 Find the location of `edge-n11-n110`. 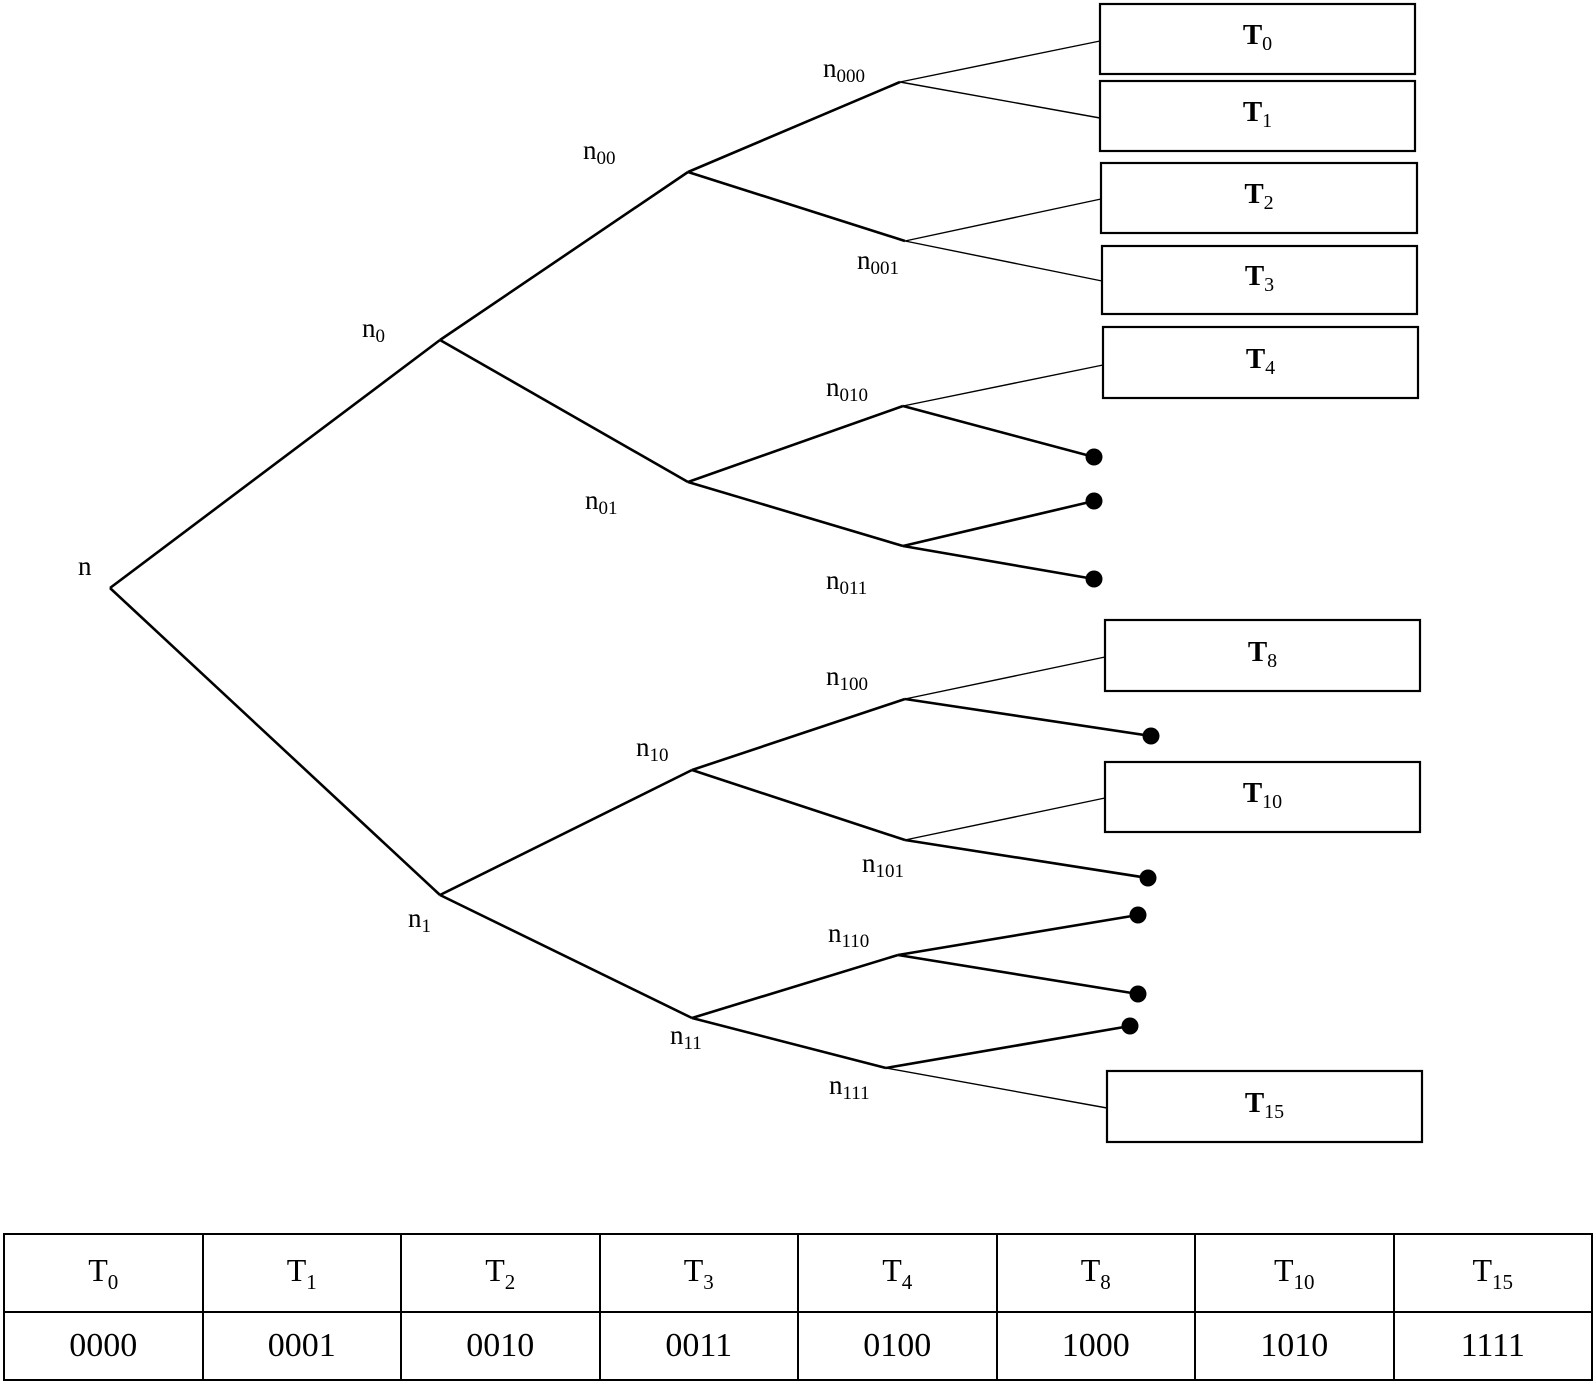

edge-n11-n110 is located at coordinates (795, 986).